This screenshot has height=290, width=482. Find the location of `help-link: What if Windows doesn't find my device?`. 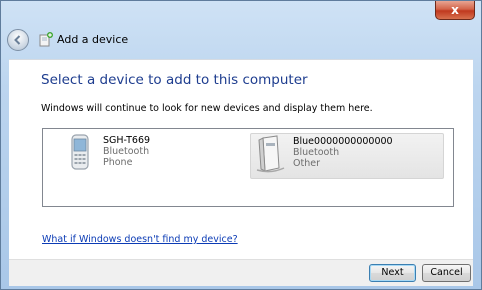

help-link: What if Windows doesn't find my device? is located at coordinates (140, 239).